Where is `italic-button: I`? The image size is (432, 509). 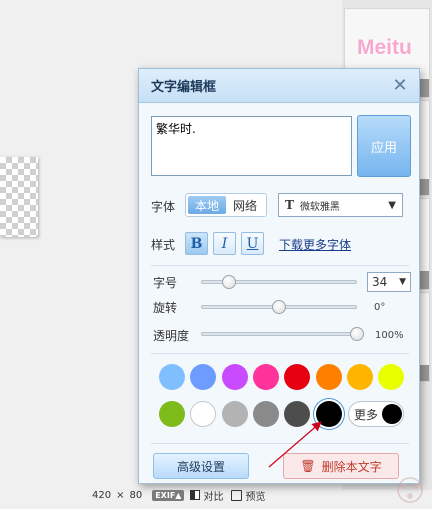
italic-button: I is located at coordinates (224, 243).